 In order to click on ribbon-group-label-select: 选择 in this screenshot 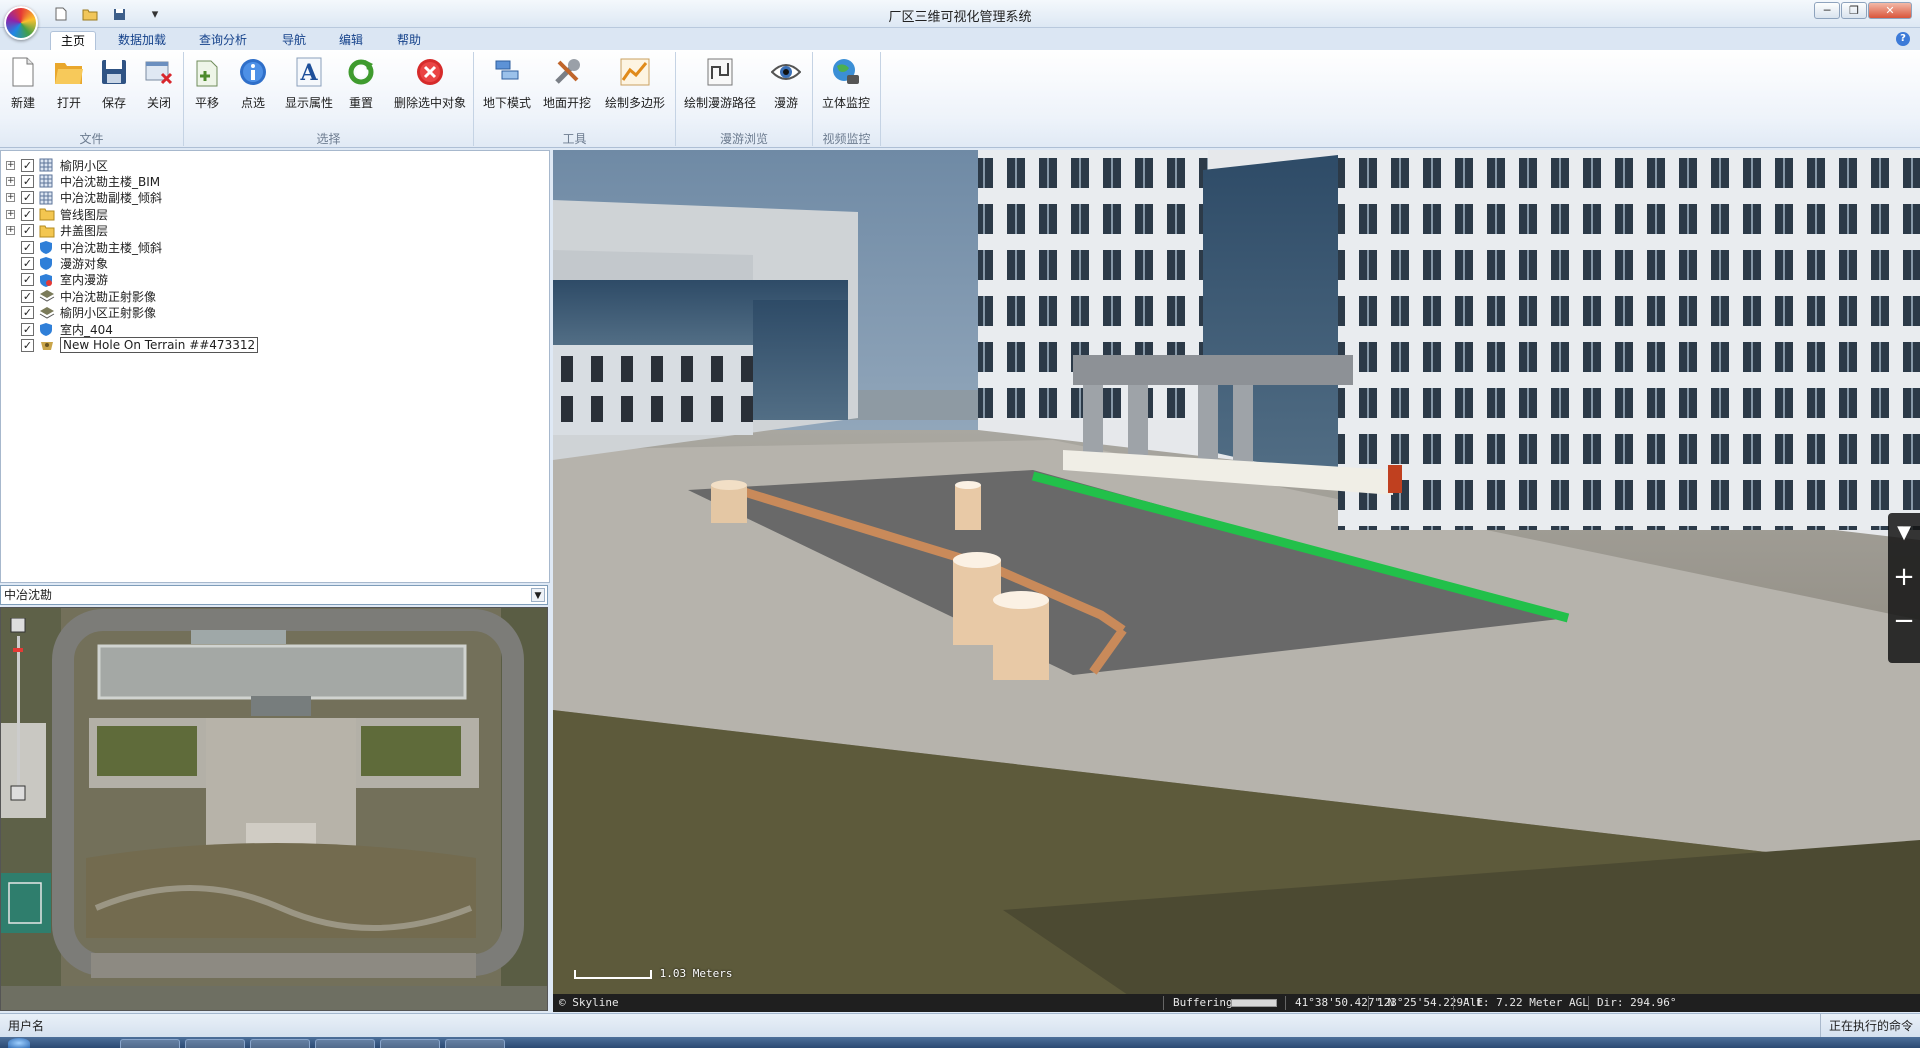, I will do `click(328, 139)`.